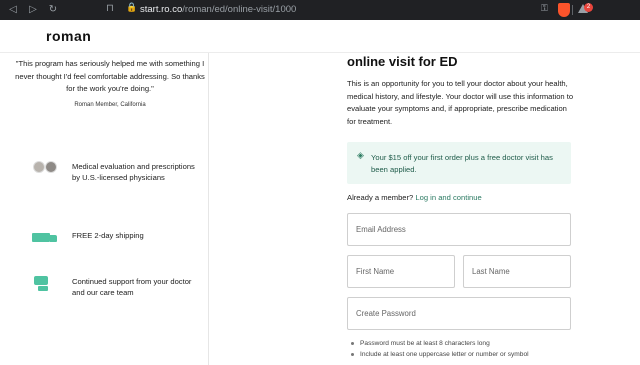 This screenshot has height=365, width=640. I want to click on bookmark-icon: ⊓, so click(111, 9).